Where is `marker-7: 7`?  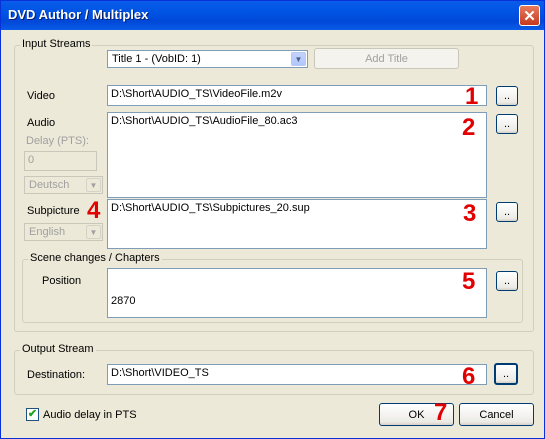
marker-7: 7 is located at coordinates (441, 412).